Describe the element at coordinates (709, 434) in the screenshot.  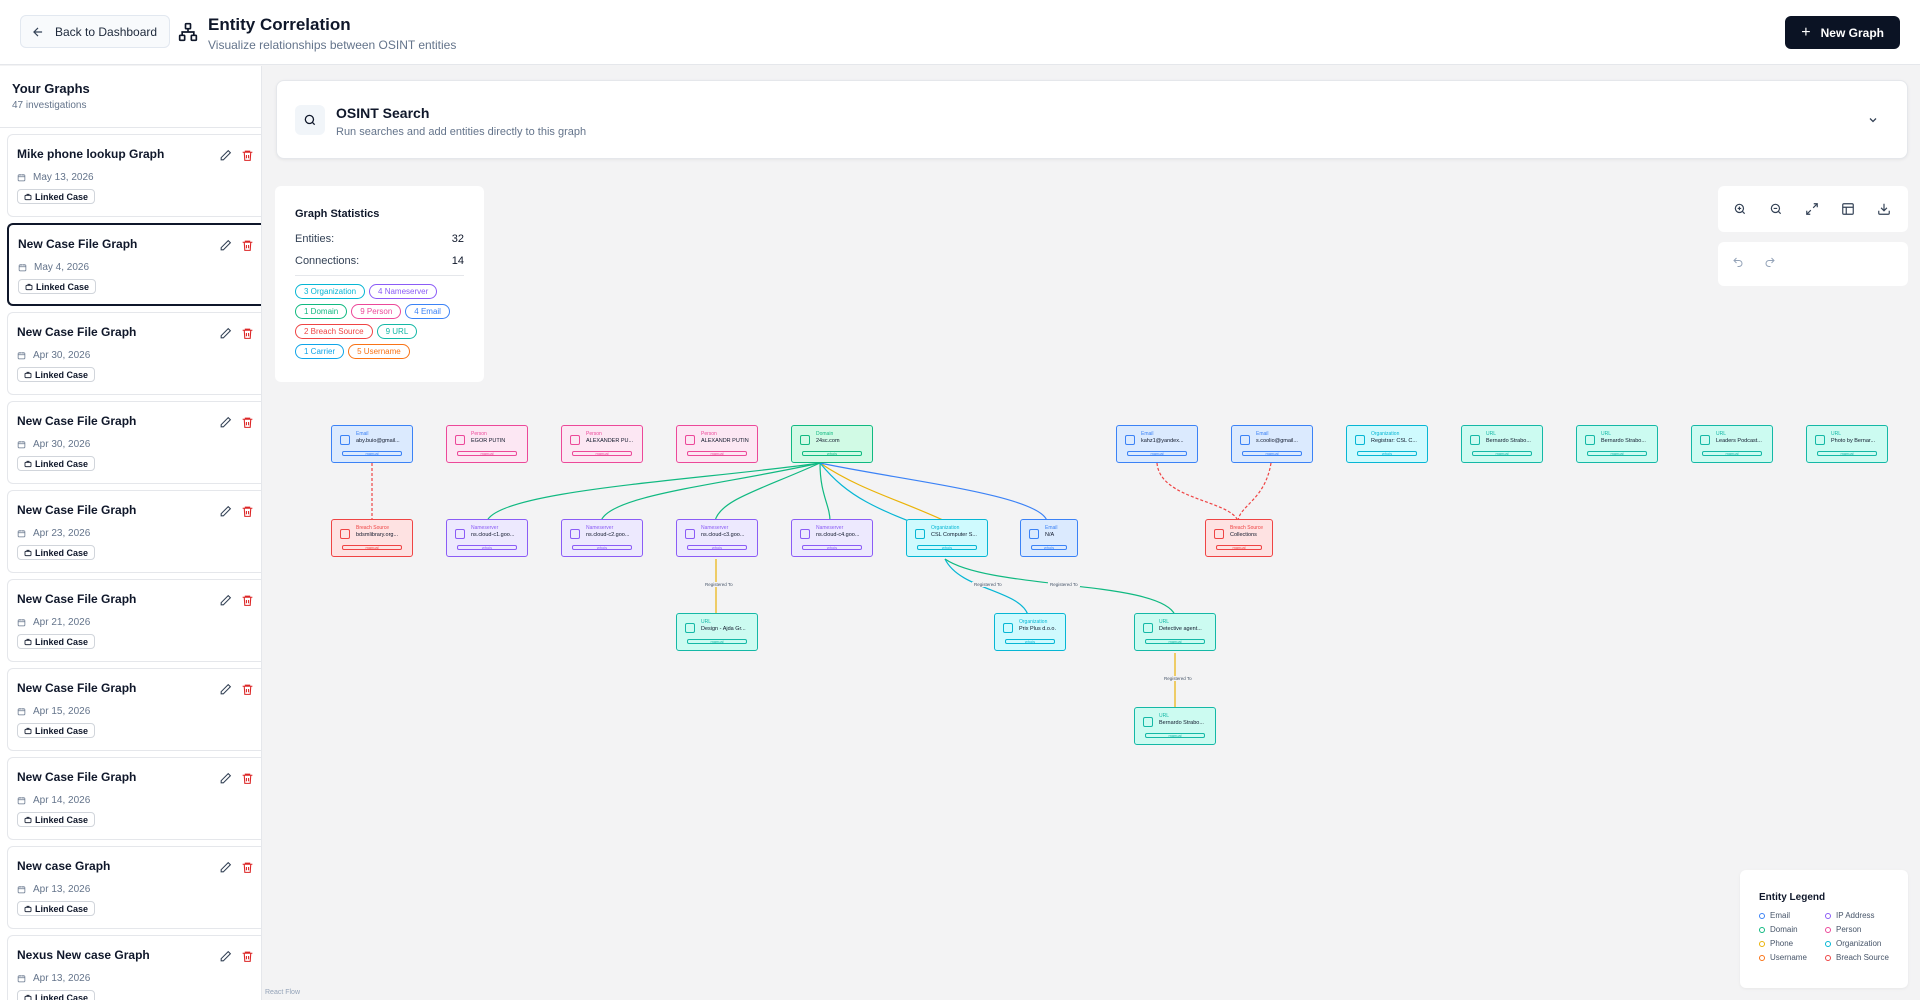
I see `entity-type: Person` at that location.